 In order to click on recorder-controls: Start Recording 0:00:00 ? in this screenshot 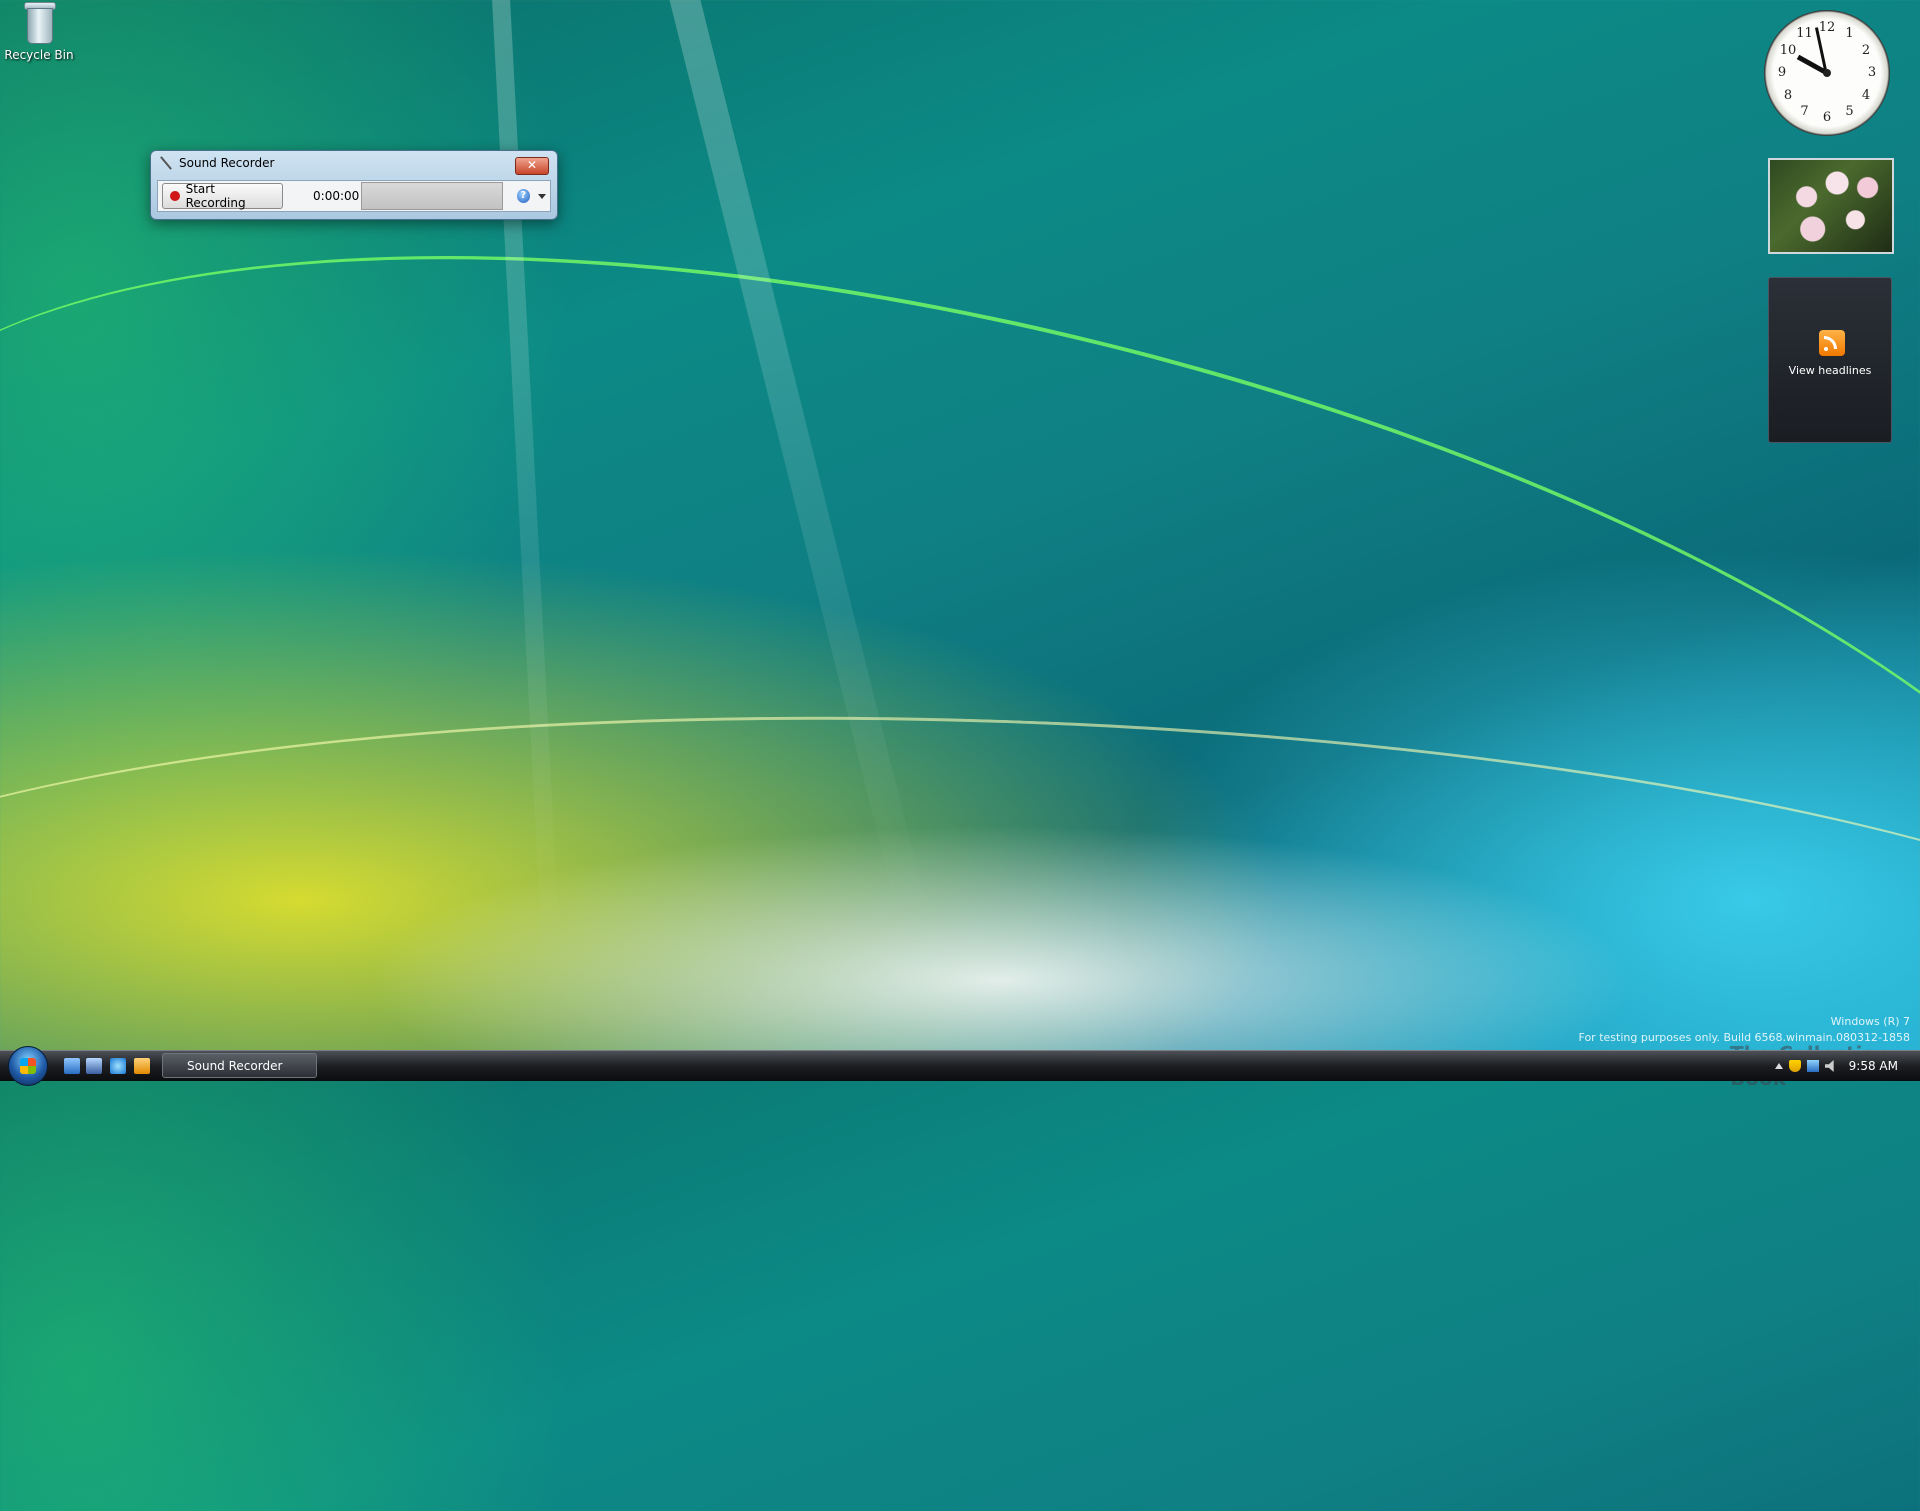, I will do `click(354, 196)`.